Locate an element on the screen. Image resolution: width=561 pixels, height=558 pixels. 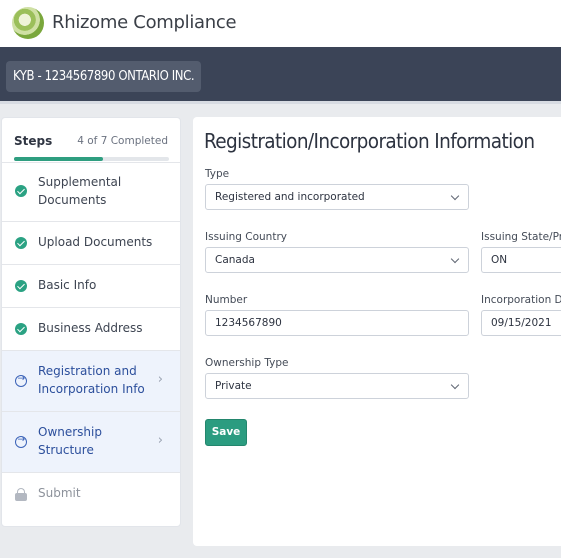
incorporation-date-label: Incorporation Da is located at coordinates (521, 300).